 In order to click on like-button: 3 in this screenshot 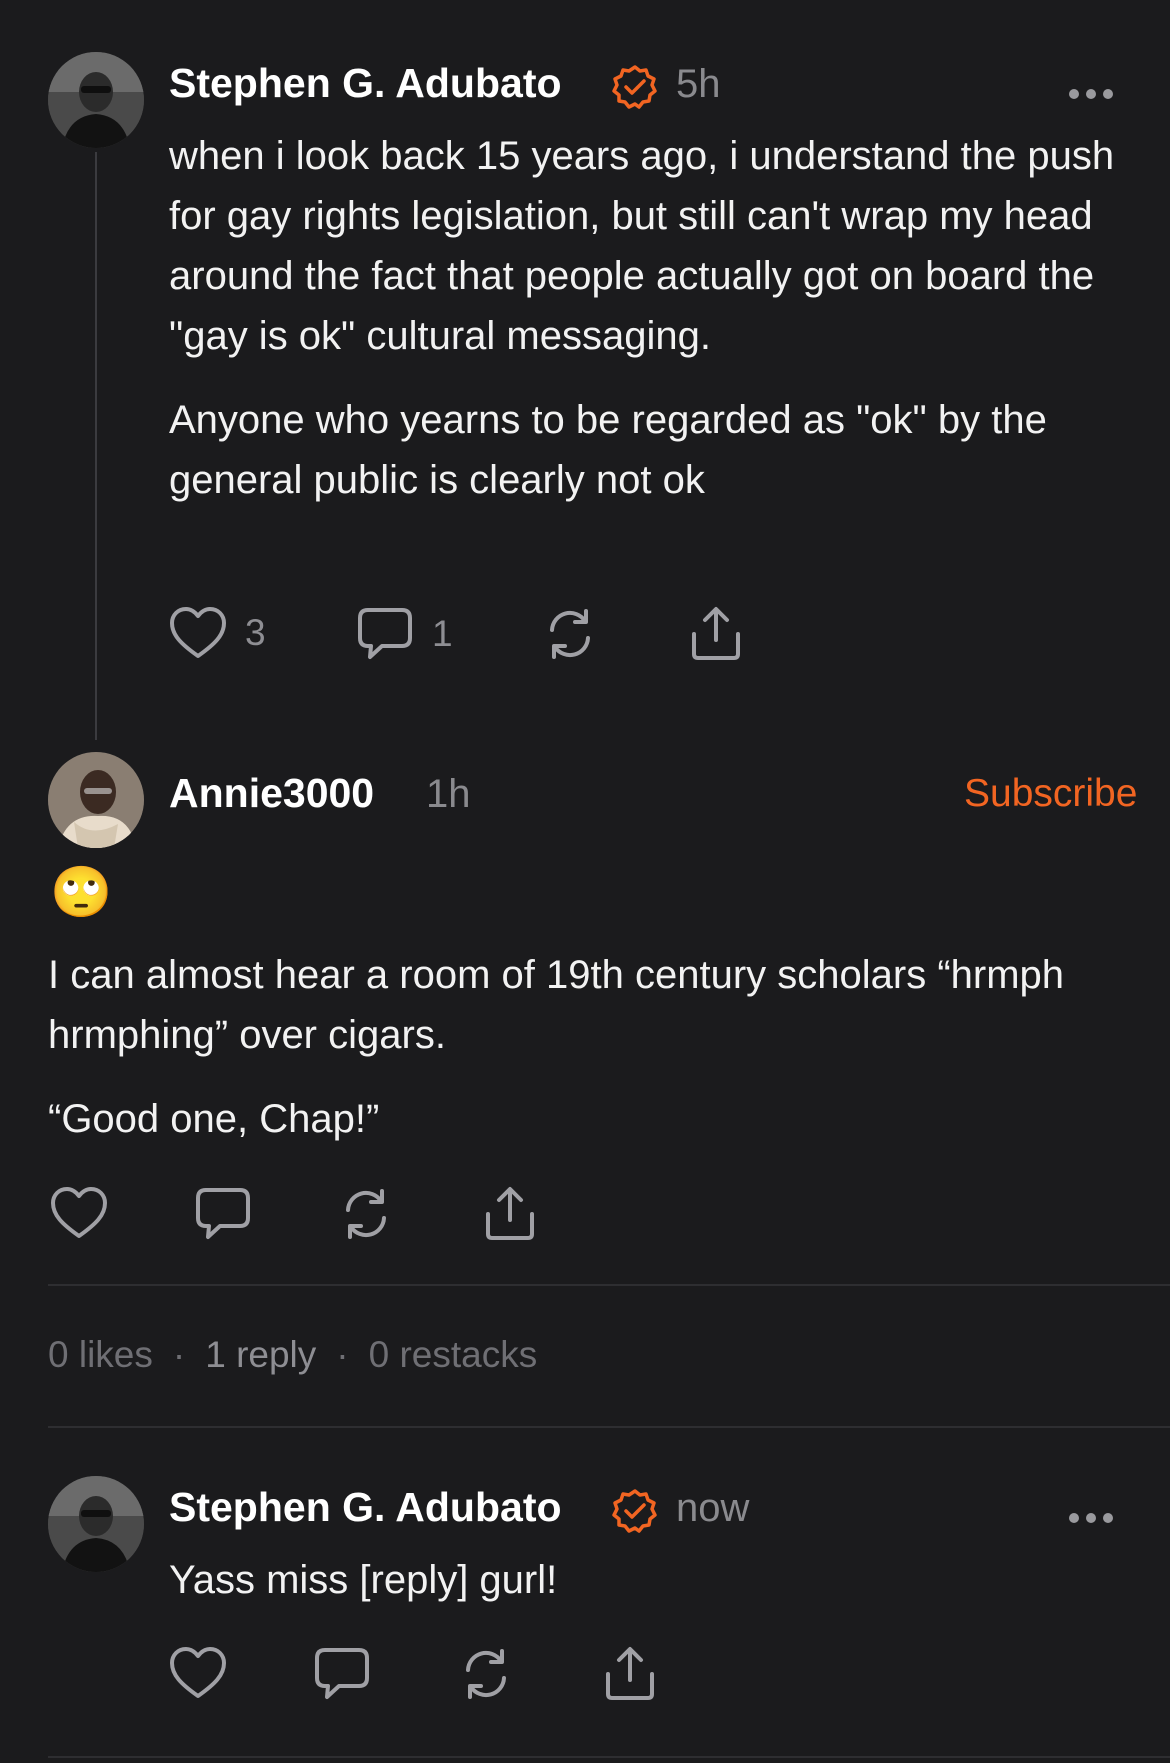, I will do `click(217, 633)`.